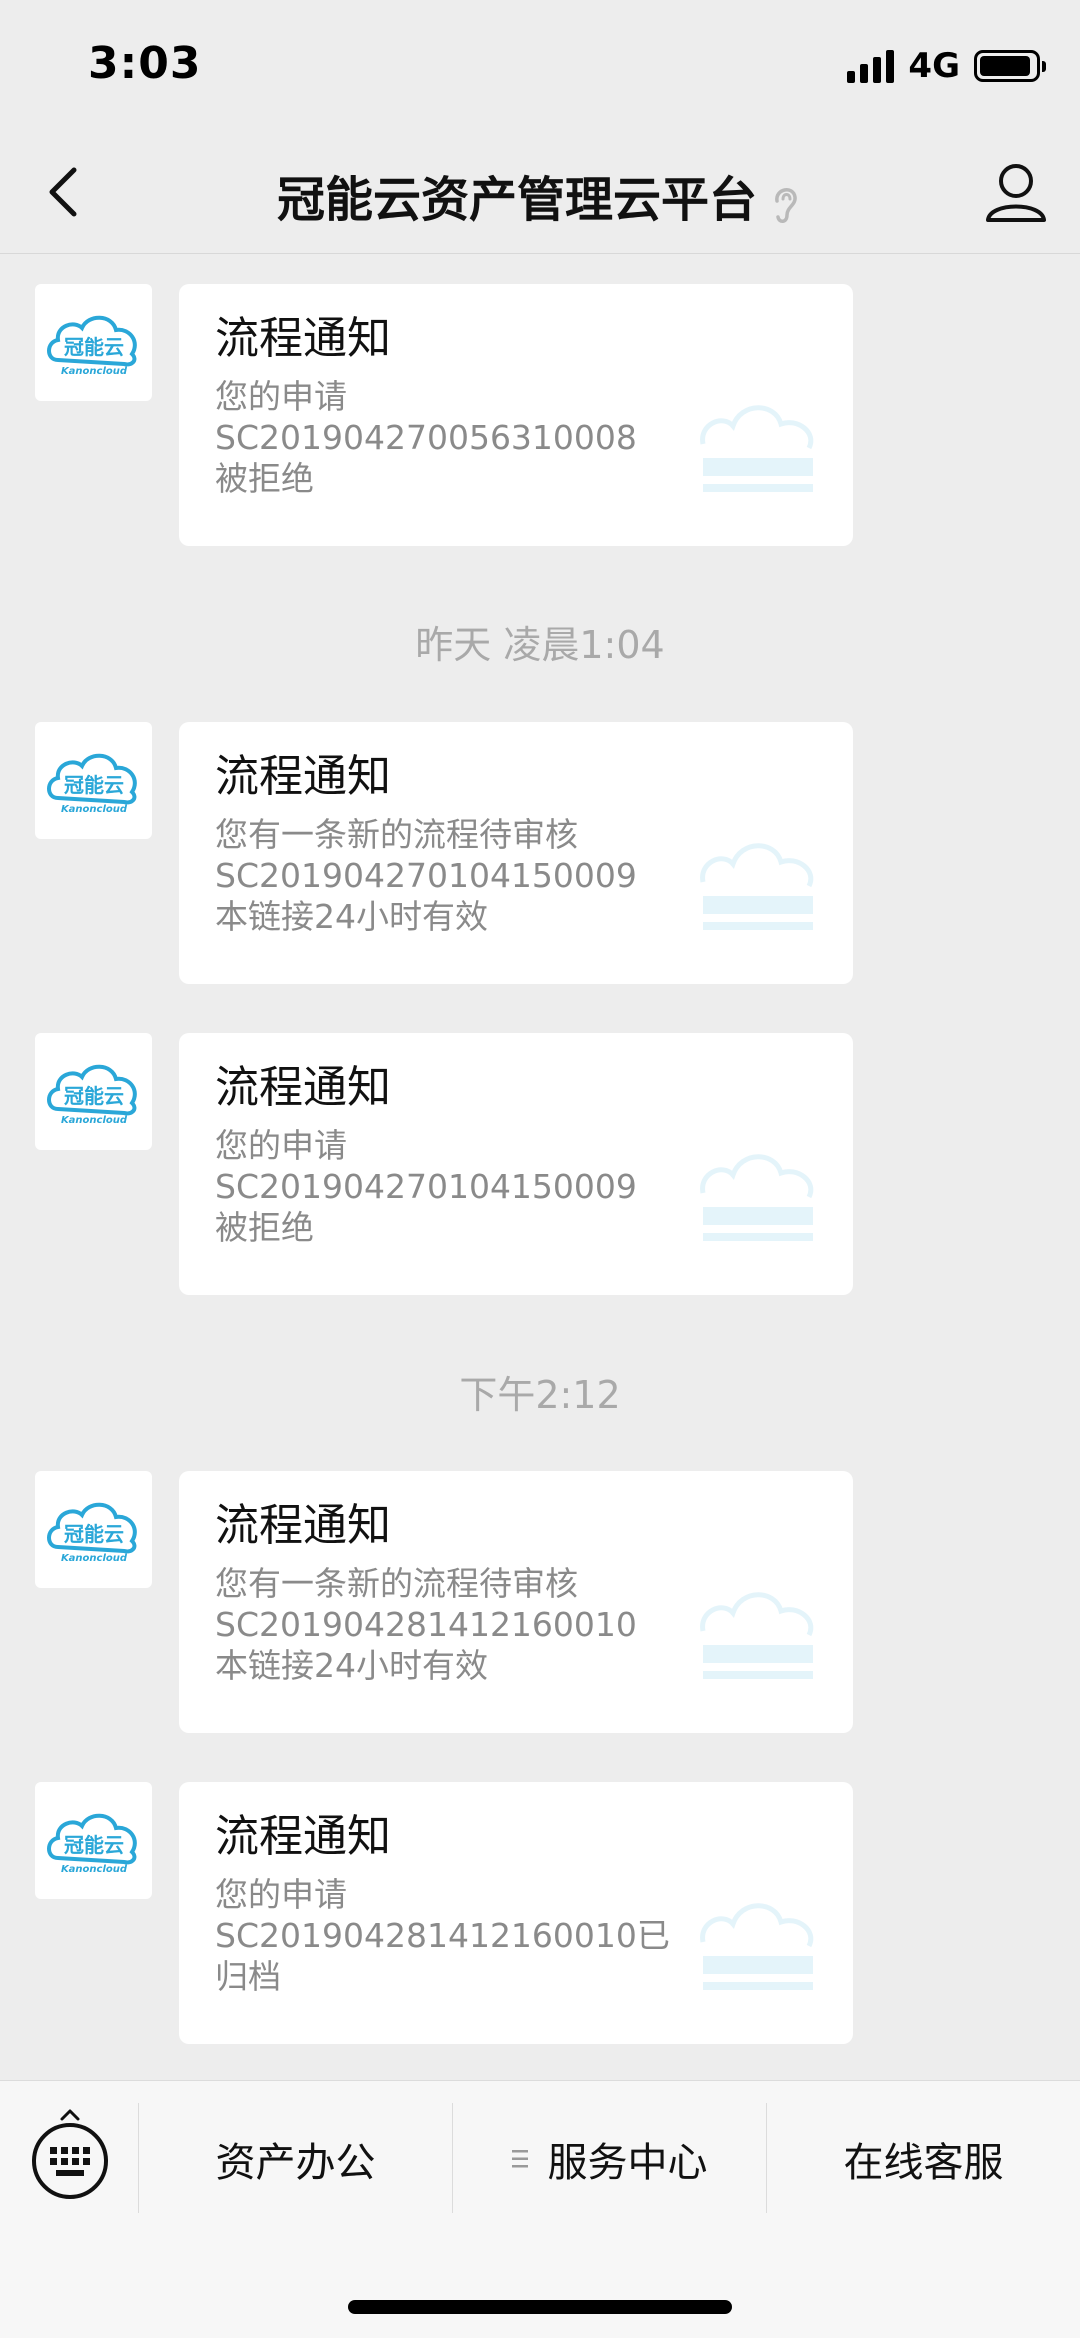  What do you see at coordinates (1005, 66) in the screenshot?
I see `battery-level` at bounding box center [1005, 66].